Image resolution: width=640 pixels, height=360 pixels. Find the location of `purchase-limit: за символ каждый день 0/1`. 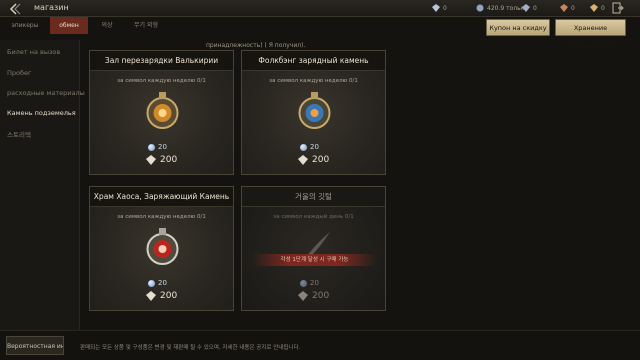

purchase-limit: за символ каждый день 0/1 is located at coordinates (313, 217).